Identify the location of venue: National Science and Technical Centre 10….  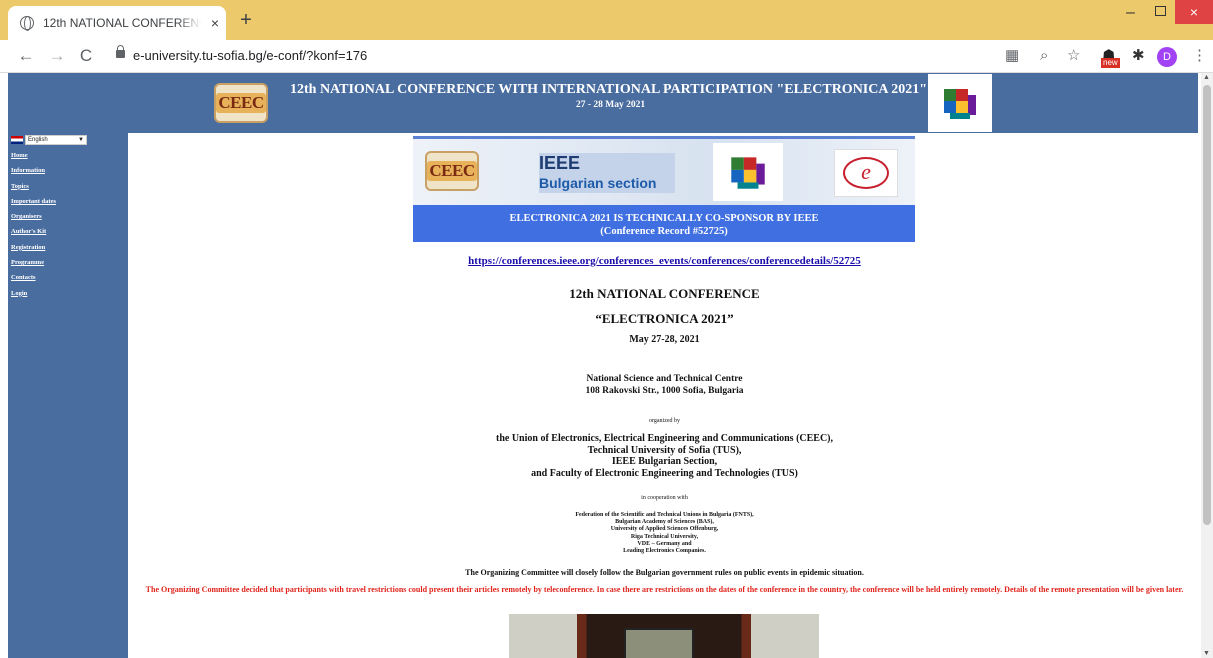
(664, 385).